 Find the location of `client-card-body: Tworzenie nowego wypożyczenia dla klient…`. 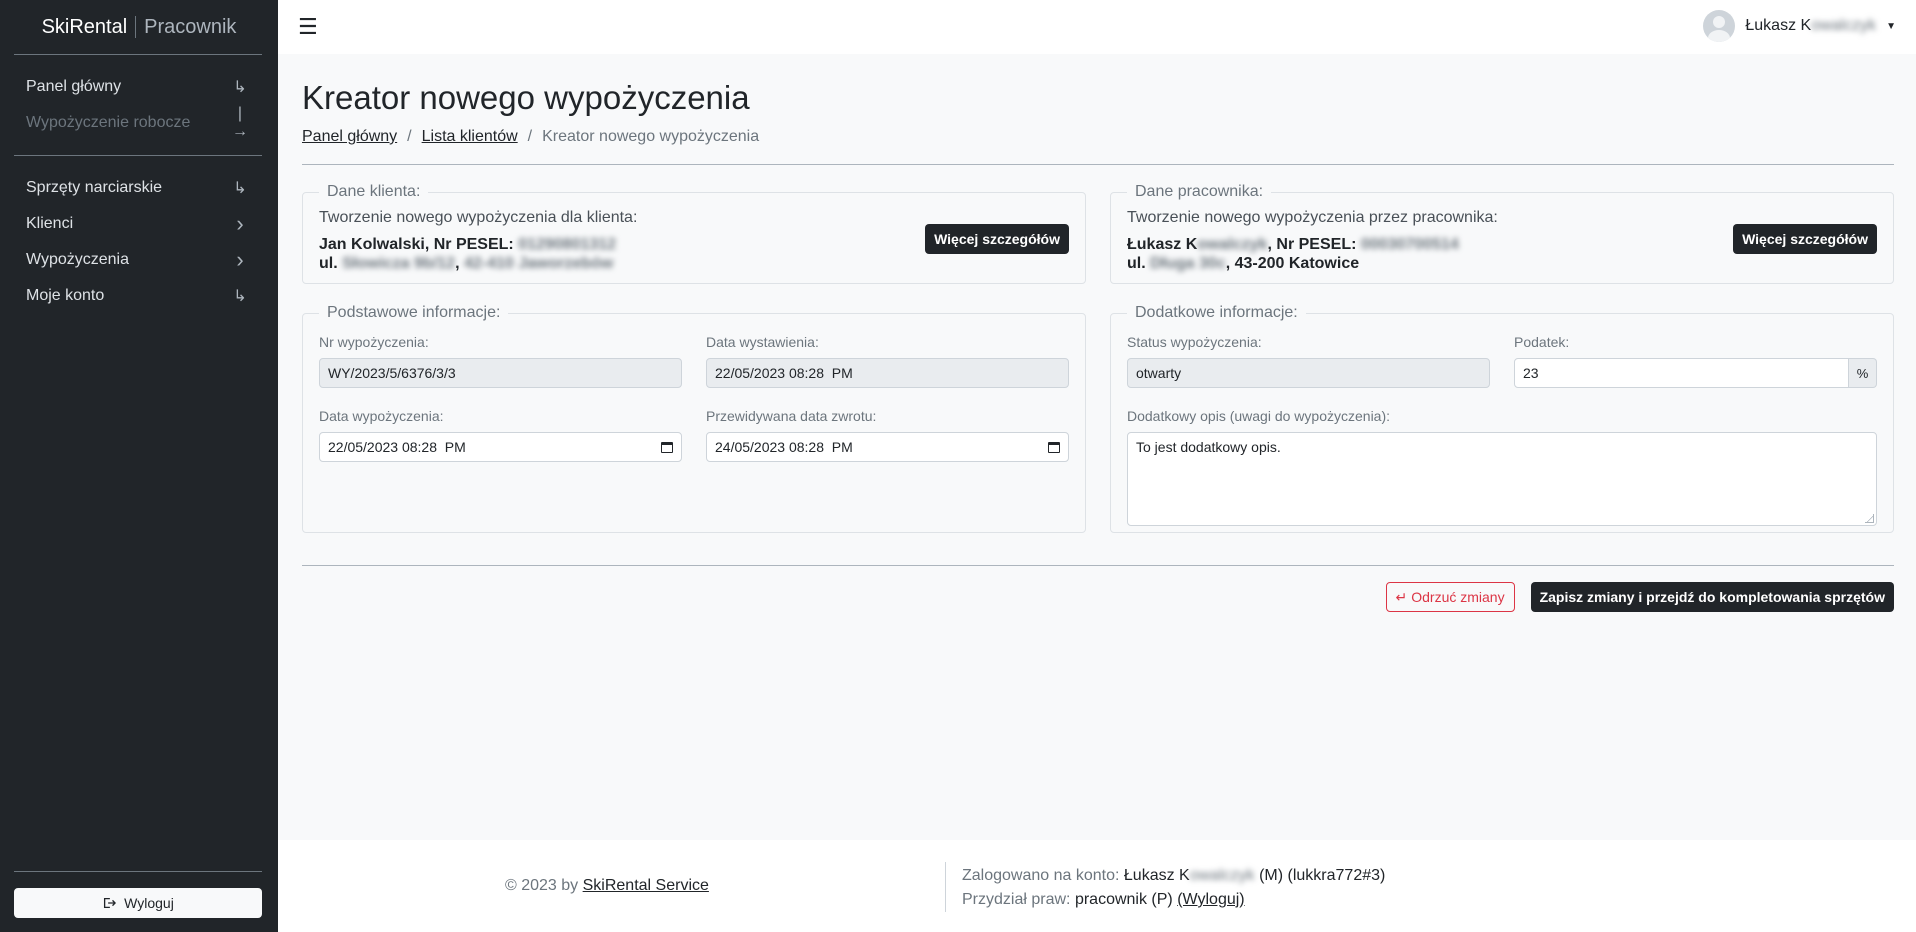

client-card-body: Tworzenie nowego wypożyczenia dla klient… is located at coordinates (694, 239).